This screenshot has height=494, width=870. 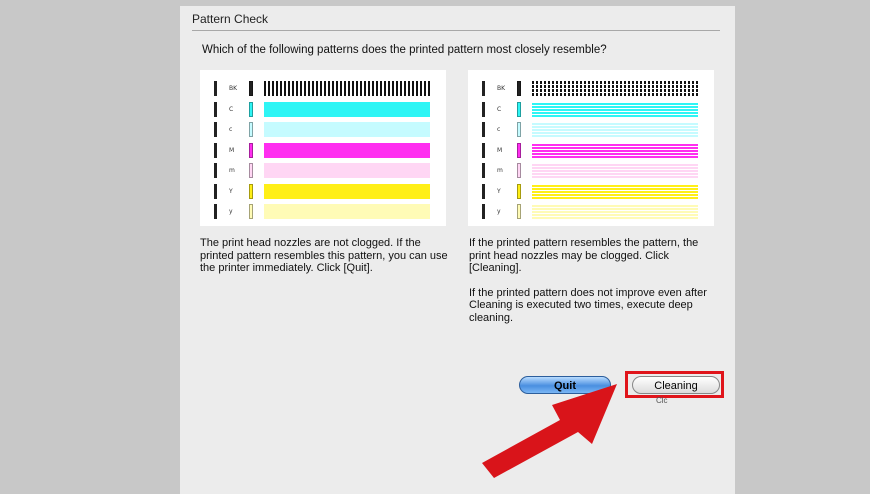 I want to click on arrow-shape, so click(x=549, y=431).